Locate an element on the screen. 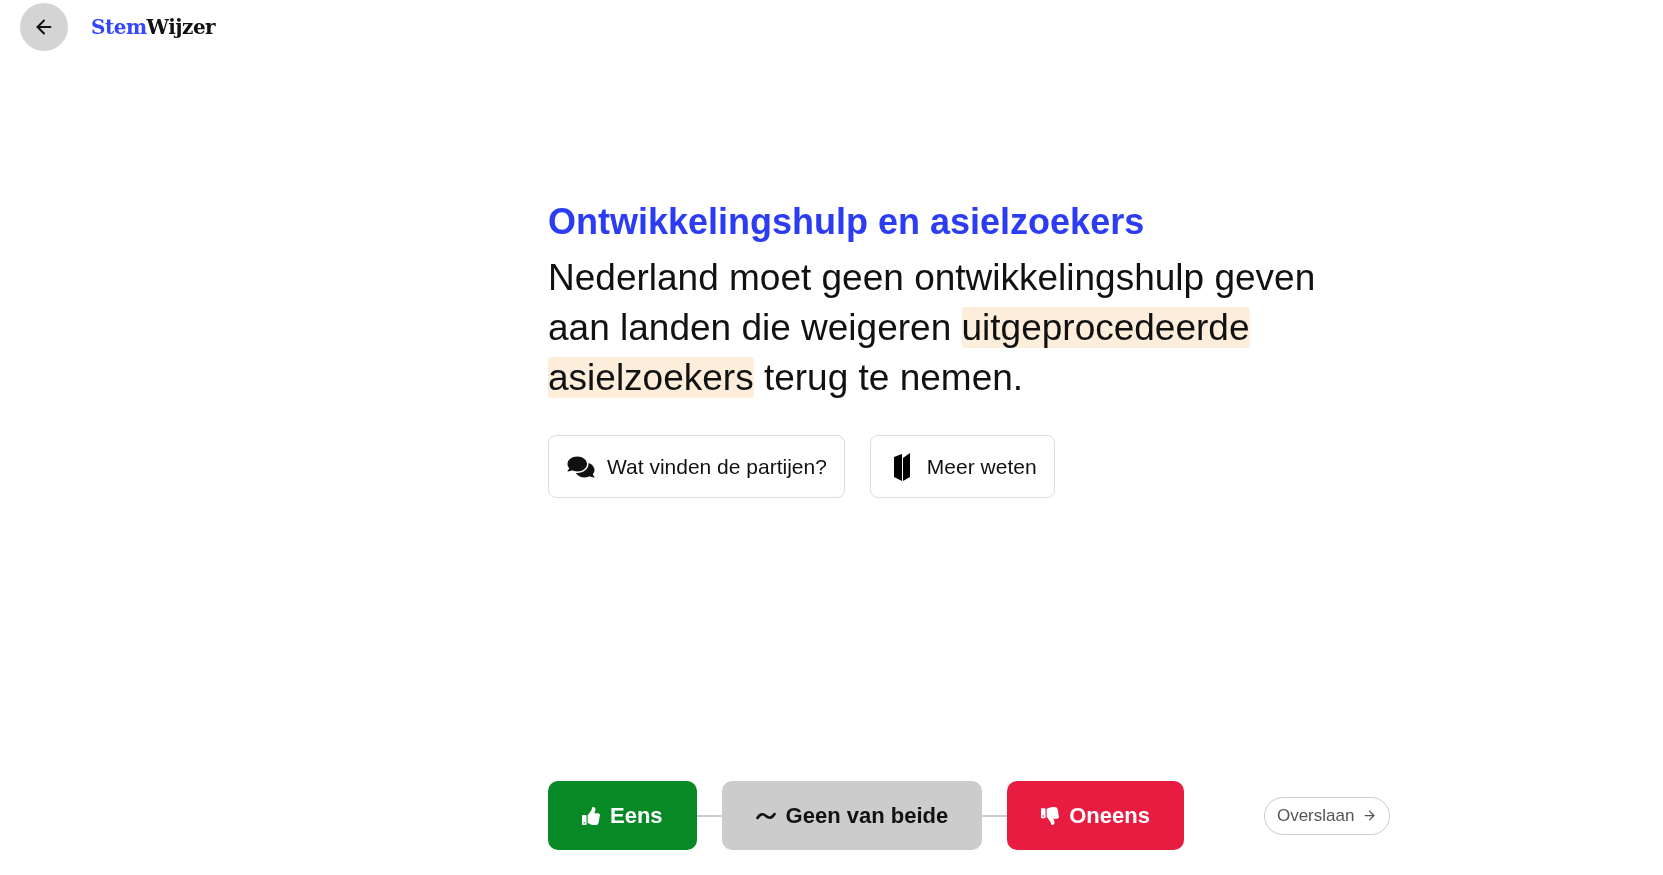 This screenshot has width=1663, height=875. tilde-icon is located at coordinates (765, 815).